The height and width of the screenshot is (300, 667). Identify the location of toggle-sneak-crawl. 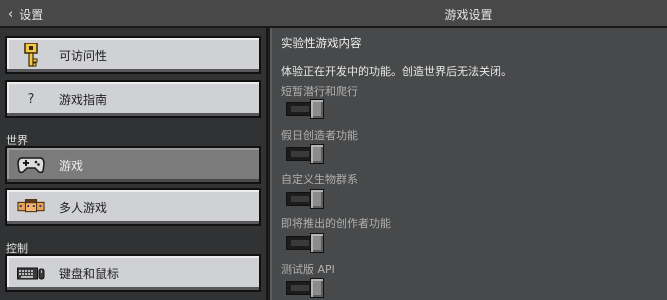
(305, 109).